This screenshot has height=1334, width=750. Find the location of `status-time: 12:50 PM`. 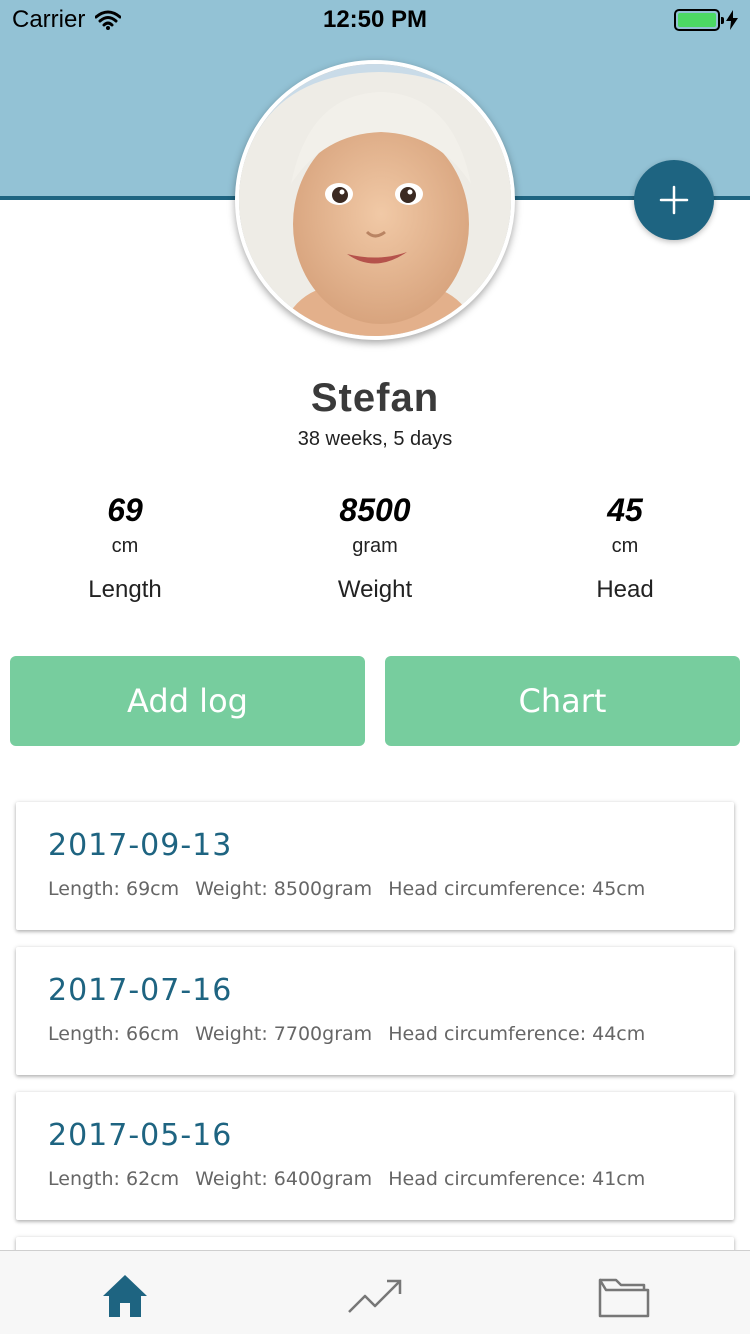

status-time: 12:50 PM is located at coordinates (375, 19).